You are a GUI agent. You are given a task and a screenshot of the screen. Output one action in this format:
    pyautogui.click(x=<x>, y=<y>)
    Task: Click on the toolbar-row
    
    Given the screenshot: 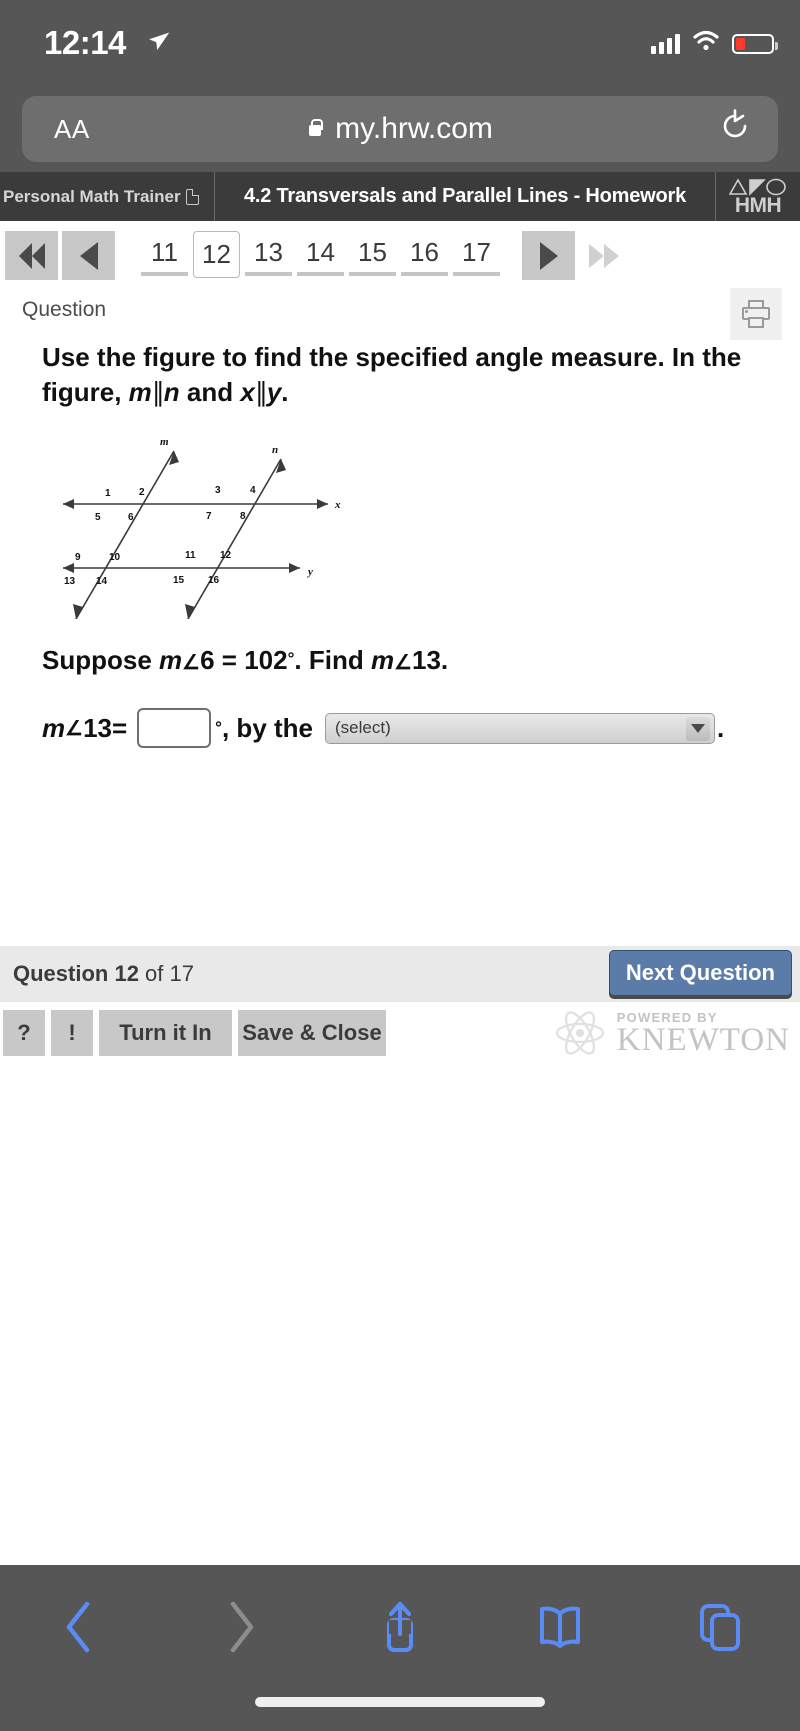 What is the action you would take?
    pyautogui.click(x=400, y=1627)
    